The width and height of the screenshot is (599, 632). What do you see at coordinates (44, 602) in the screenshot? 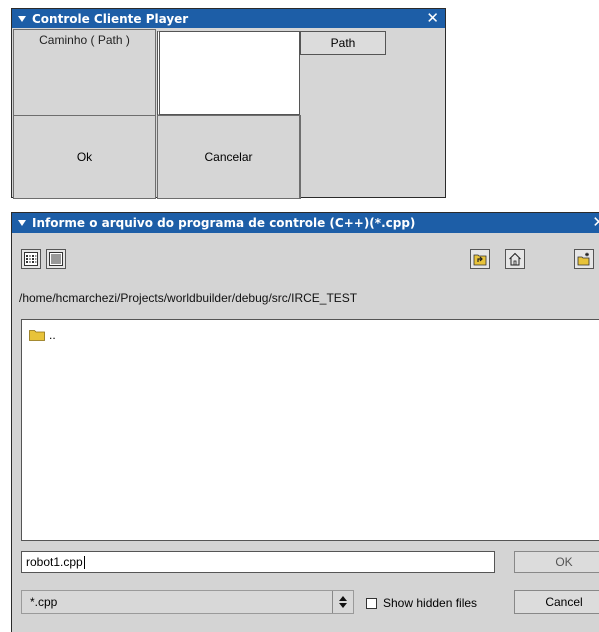
I see `filter-value: *.cpp` at bounding box center [44, 602].